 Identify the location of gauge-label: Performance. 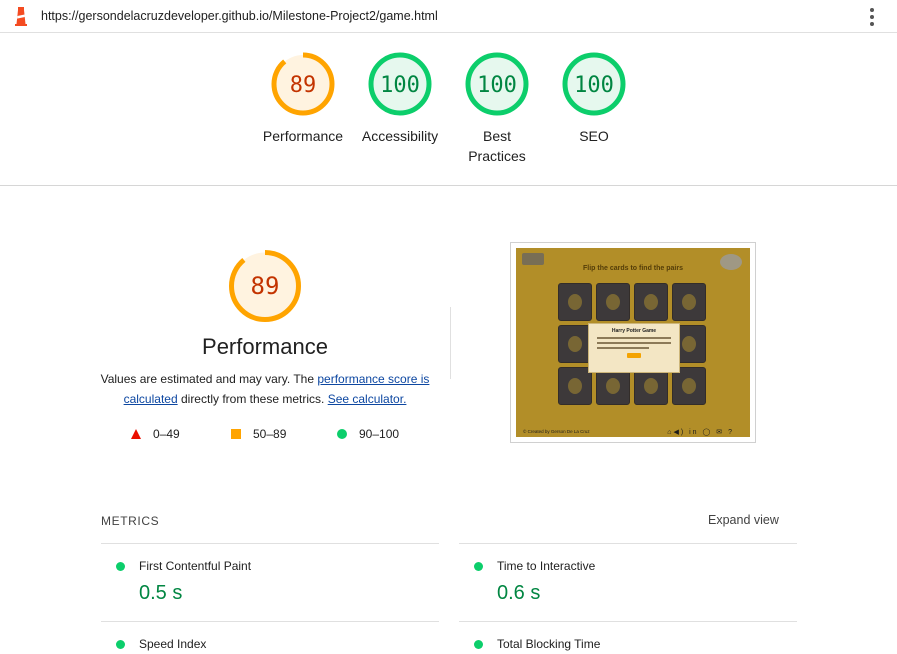
(303, 136).